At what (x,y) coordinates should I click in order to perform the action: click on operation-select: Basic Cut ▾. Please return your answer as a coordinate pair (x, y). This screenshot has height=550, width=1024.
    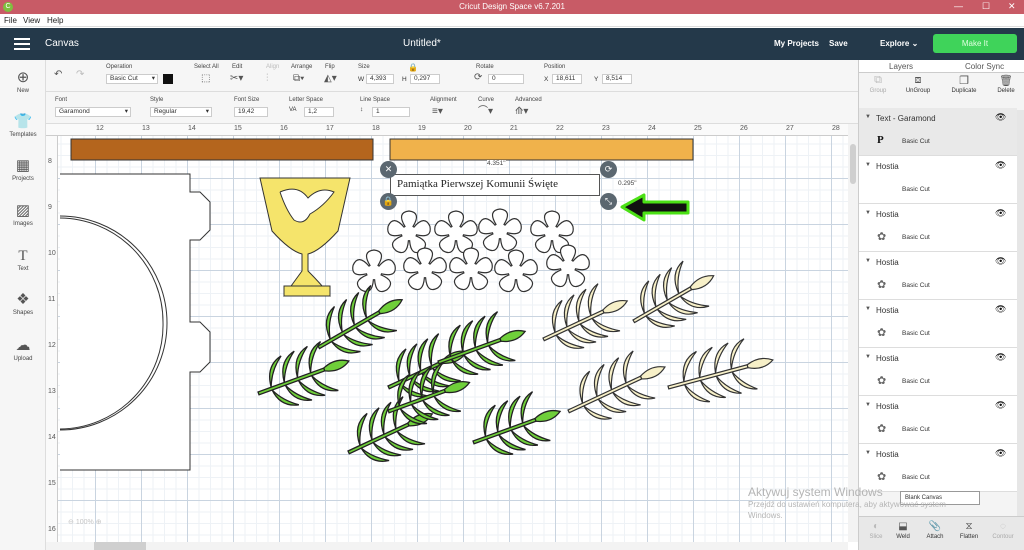
    Looking at the image, I should click on (132, 79).